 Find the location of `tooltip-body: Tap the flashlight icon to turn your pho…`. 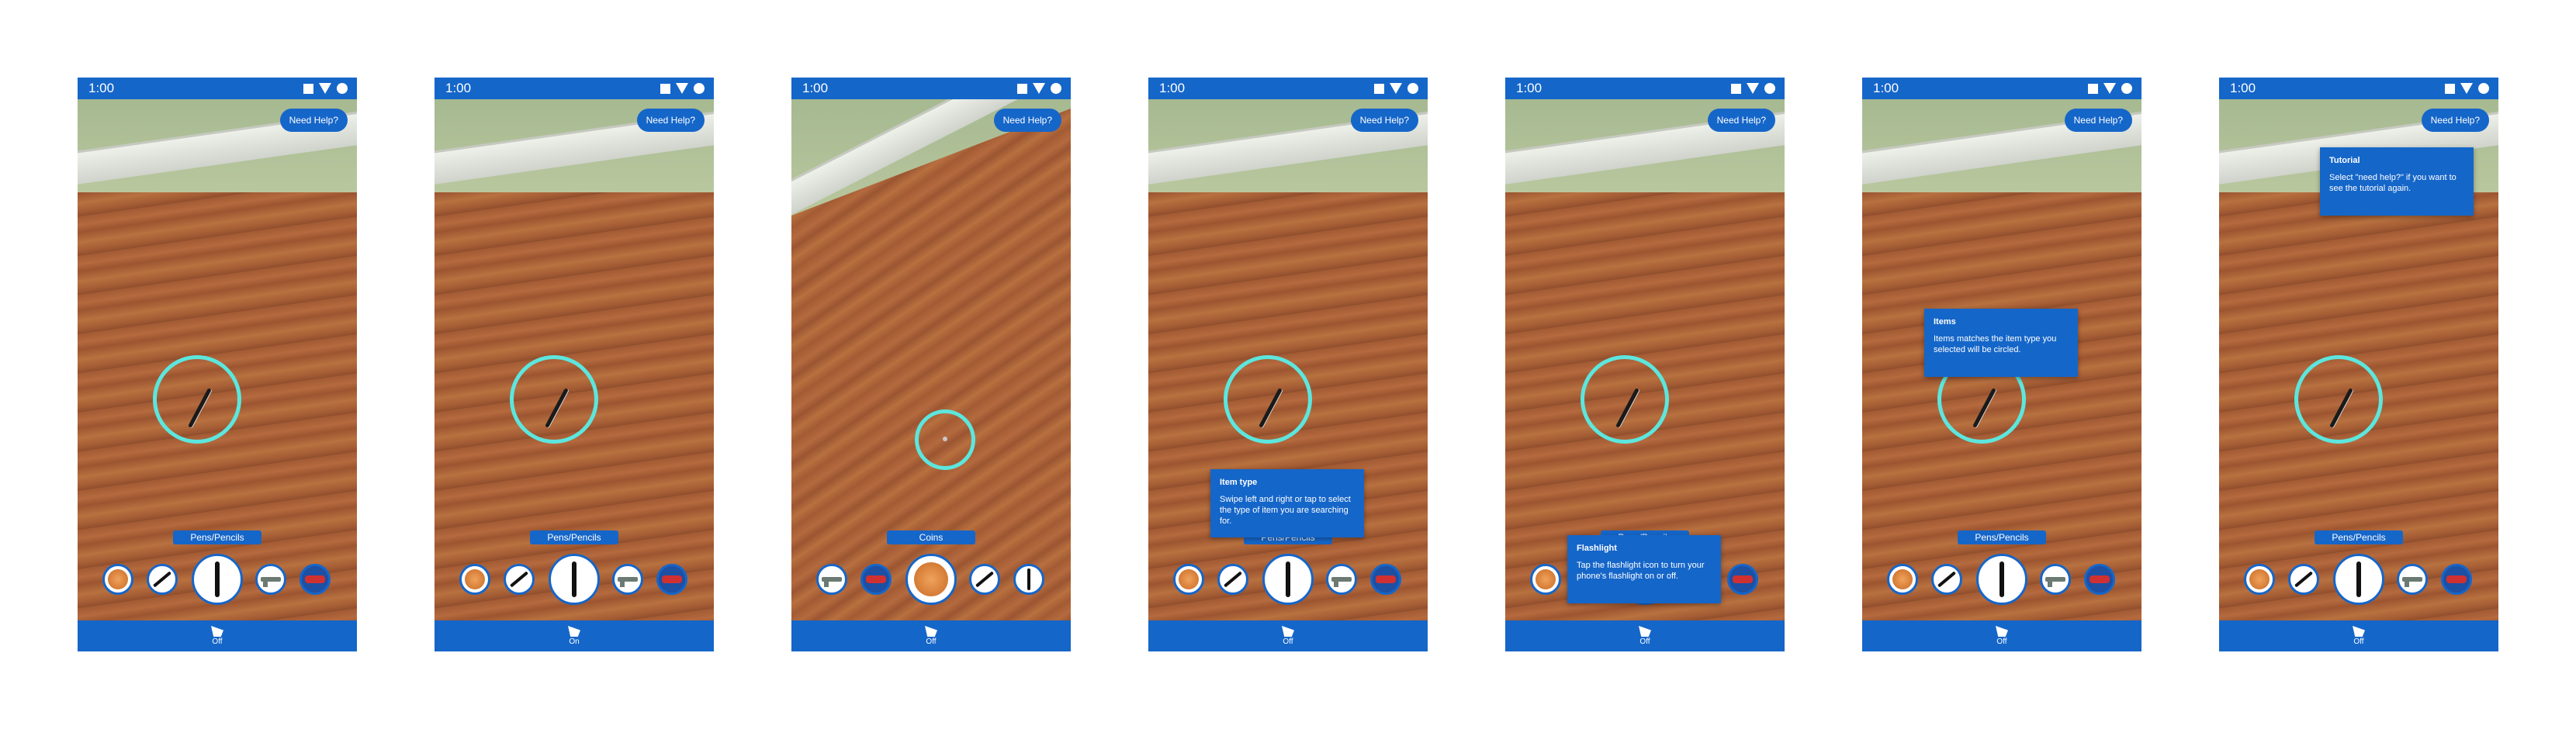

tooltip-body: Tap the flashlight icon to turn your pho… is located at coordinates (1641, 571).